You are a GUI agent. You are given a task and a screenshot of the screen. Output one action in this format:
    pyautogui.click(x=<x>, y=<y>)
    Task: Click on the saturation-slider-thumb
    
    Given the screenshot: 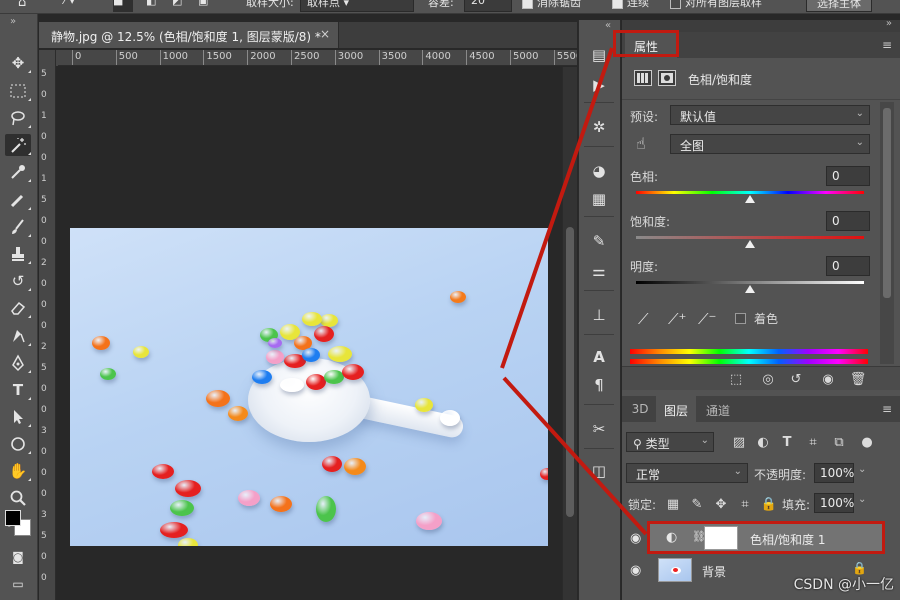 What is the action you would take?
    pyautogui.click(x=750, y=244)
    